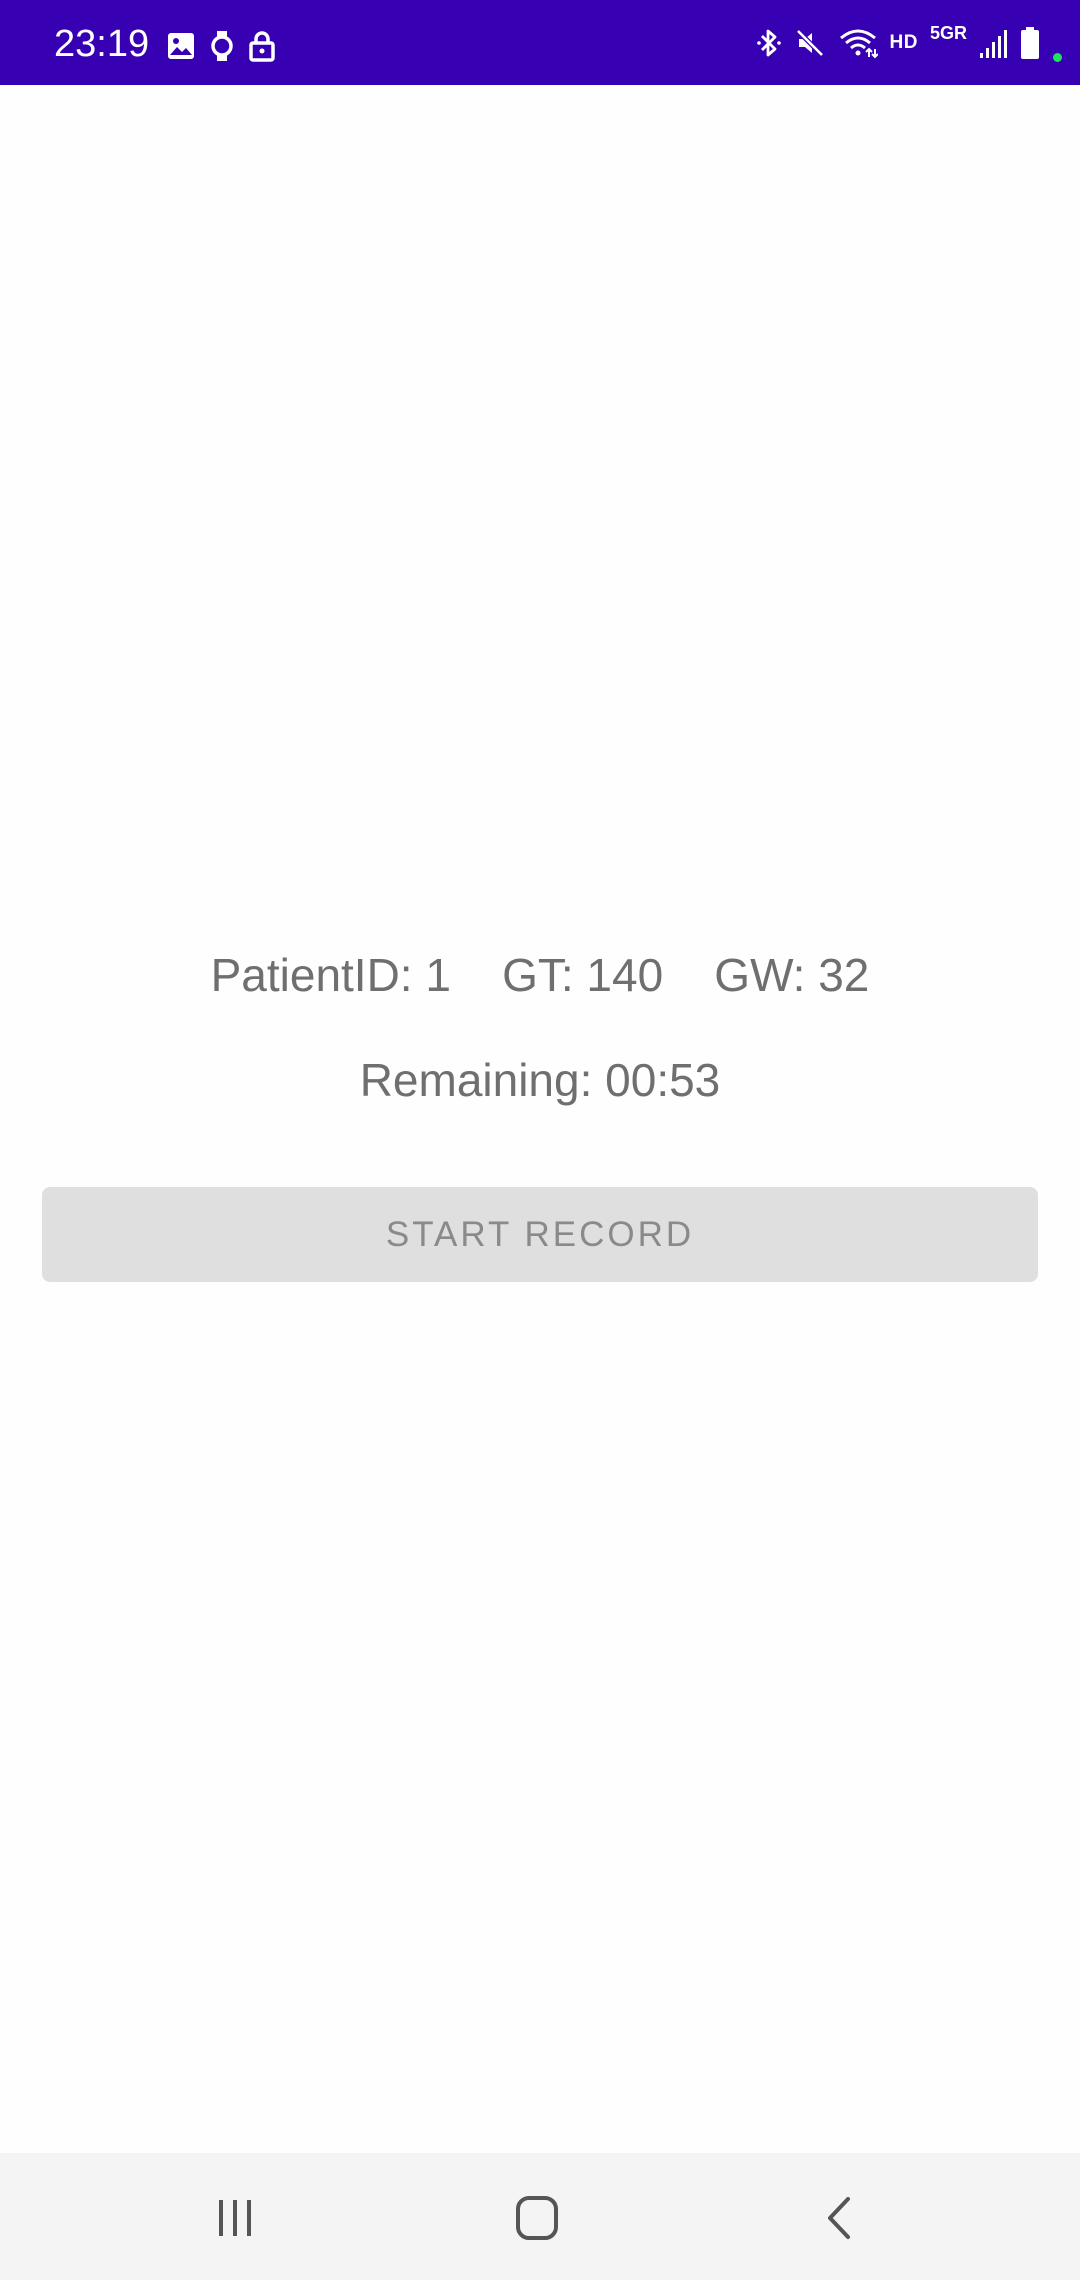 The width and height of the screenshot is (1080, 2280). Describe the element at coordinates (792, 975) in the screenshot. I see `gw-text: GW: 32` at that location.